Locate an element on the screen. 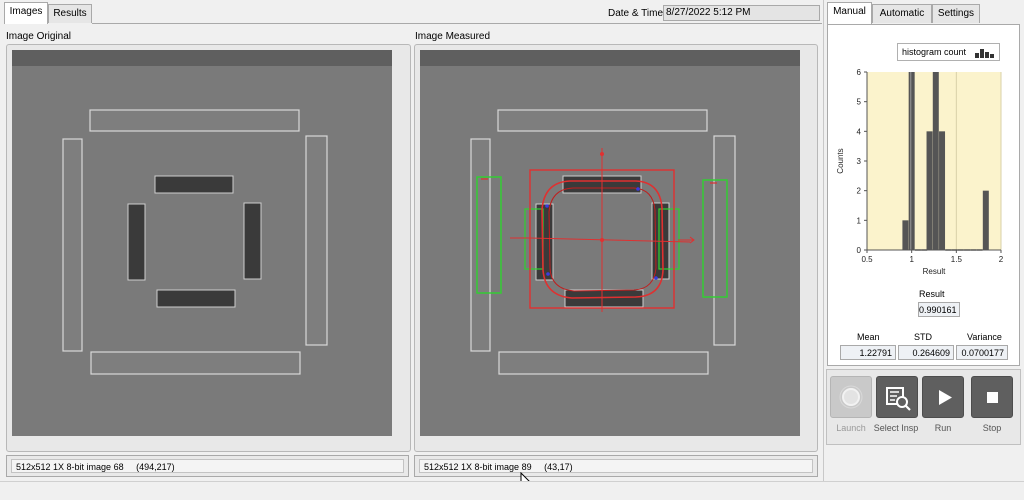 The width and height of the screenshot is (1024, 500). launch-button is located at coordinates (851, 397).